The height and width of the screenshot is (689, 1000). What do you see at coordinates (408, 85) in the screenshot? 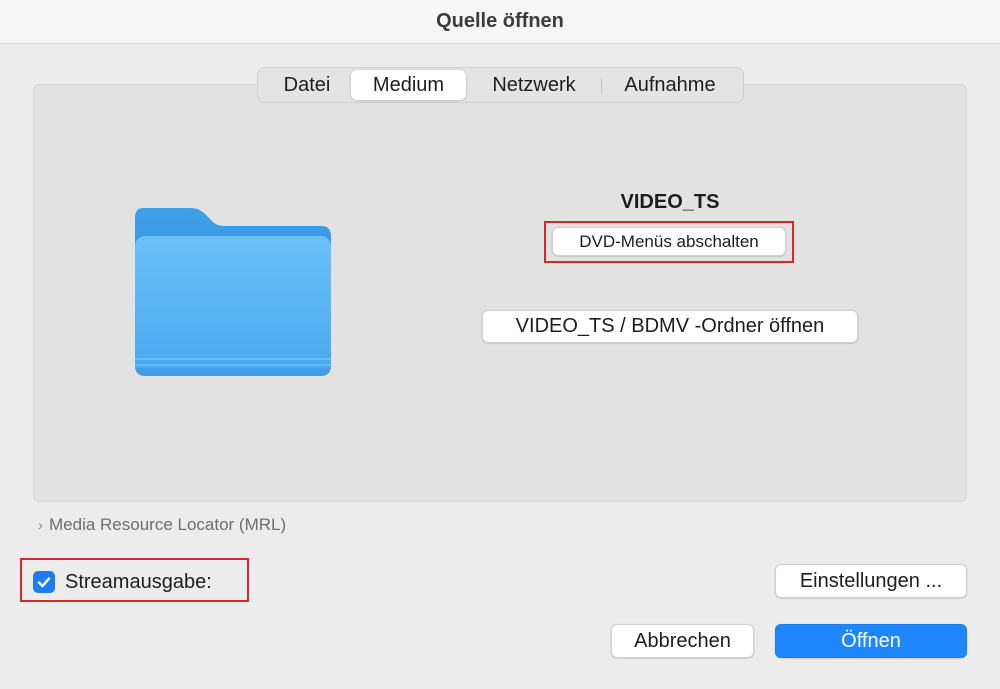
I see `tab-medium: Medium` at bounding box center [408, 85].